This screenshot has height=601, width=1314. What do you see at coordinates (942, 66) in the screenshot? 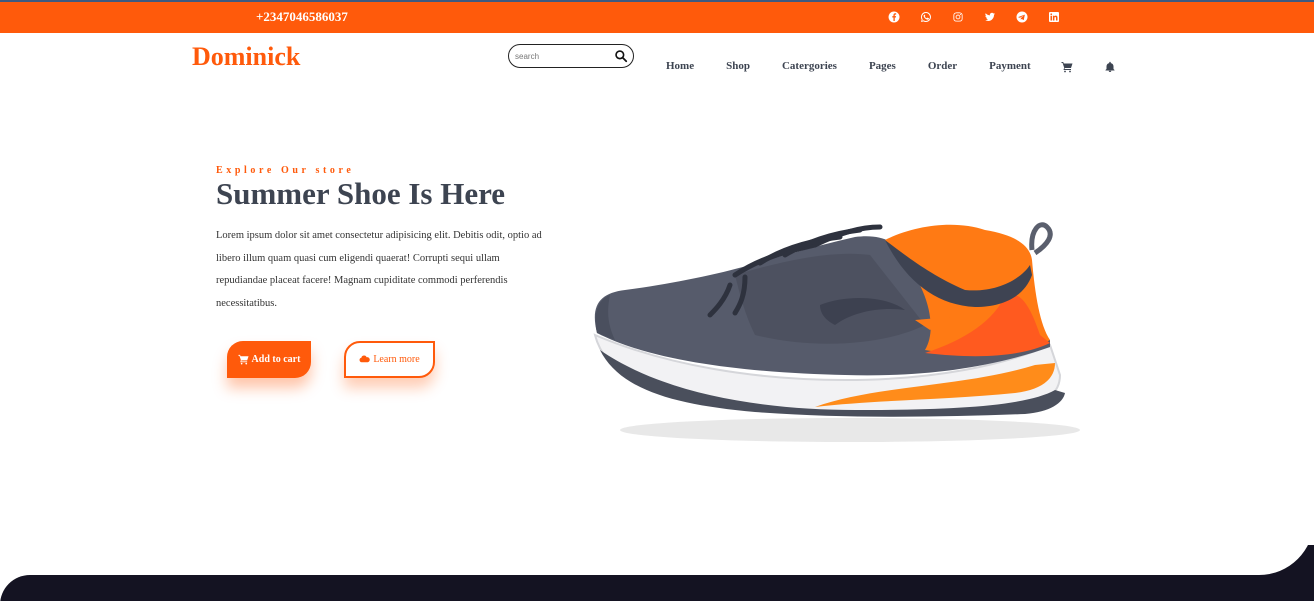
I see `nav-order: Order` at bounding box center [942, 66].